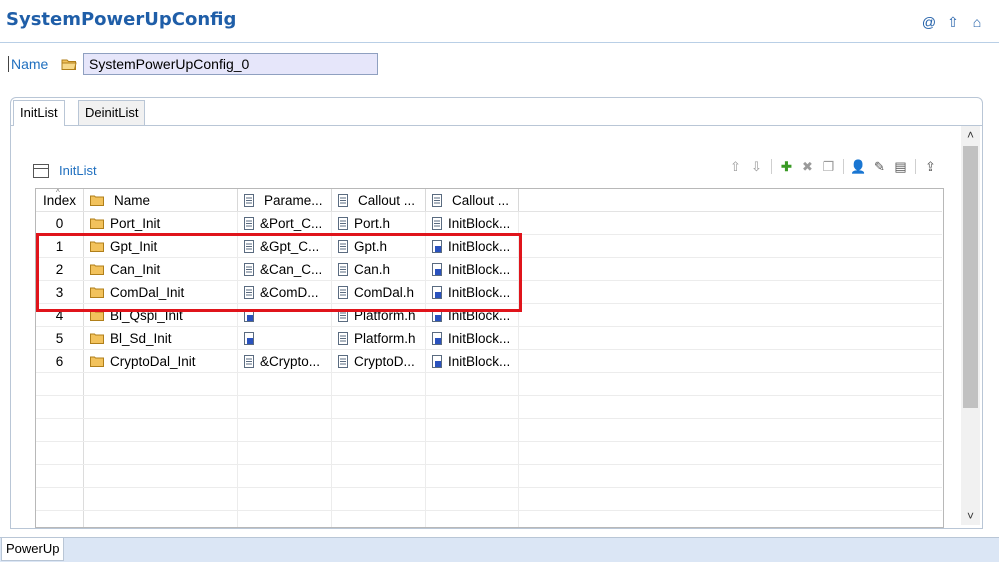  I want to click on cell-filler, so click(730, 499).